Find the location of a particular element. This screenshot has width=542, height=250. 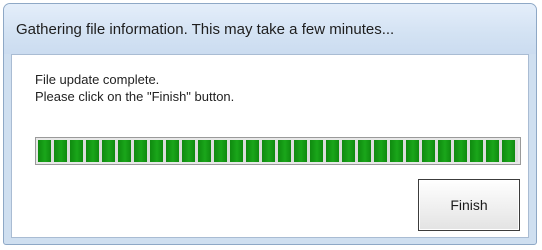

status-message-line-1: File update complete. is located at coordinates (97, 79).